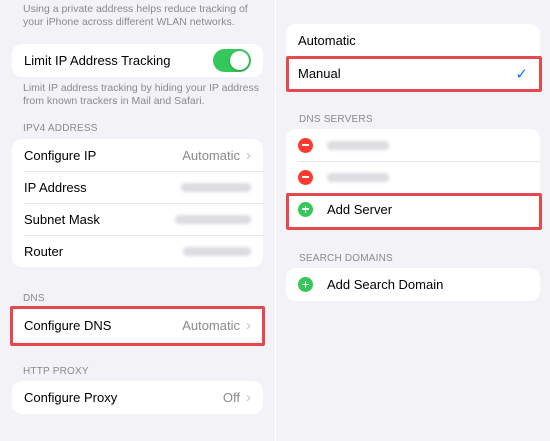 Image resolution: width=550 pixels, height=441 pixels. Describe the element at coordinates (137, 251) in the screenshot. I see `router-row: Router` at that location.